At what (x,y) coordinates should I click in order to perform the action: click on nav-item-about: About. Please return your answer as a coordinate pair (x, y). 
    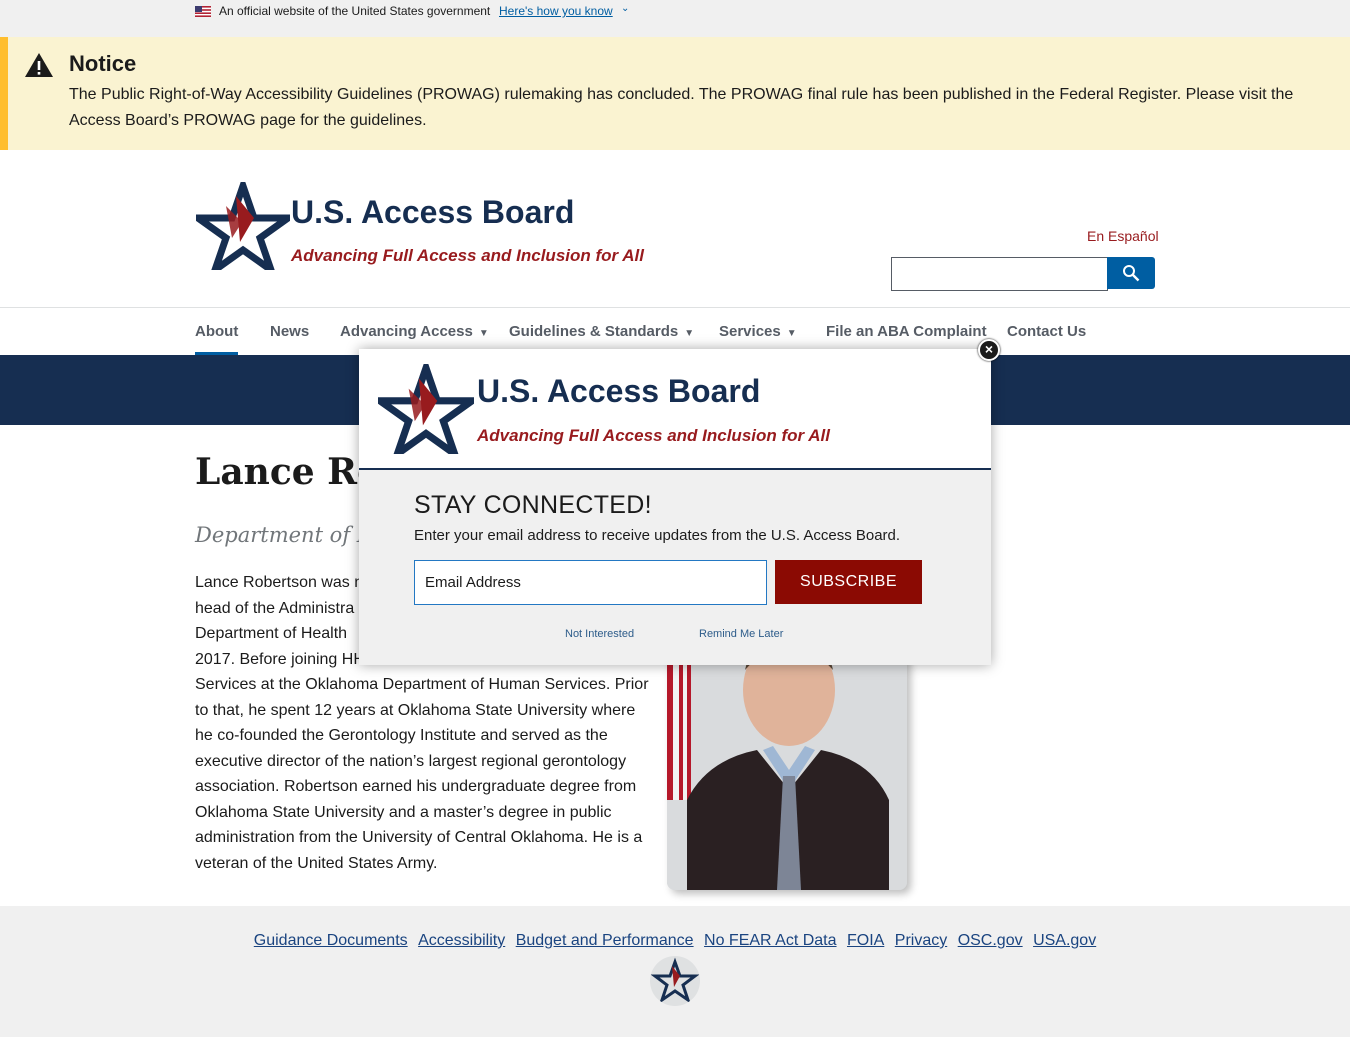
    Looking at the image, I should click on (217, 339).